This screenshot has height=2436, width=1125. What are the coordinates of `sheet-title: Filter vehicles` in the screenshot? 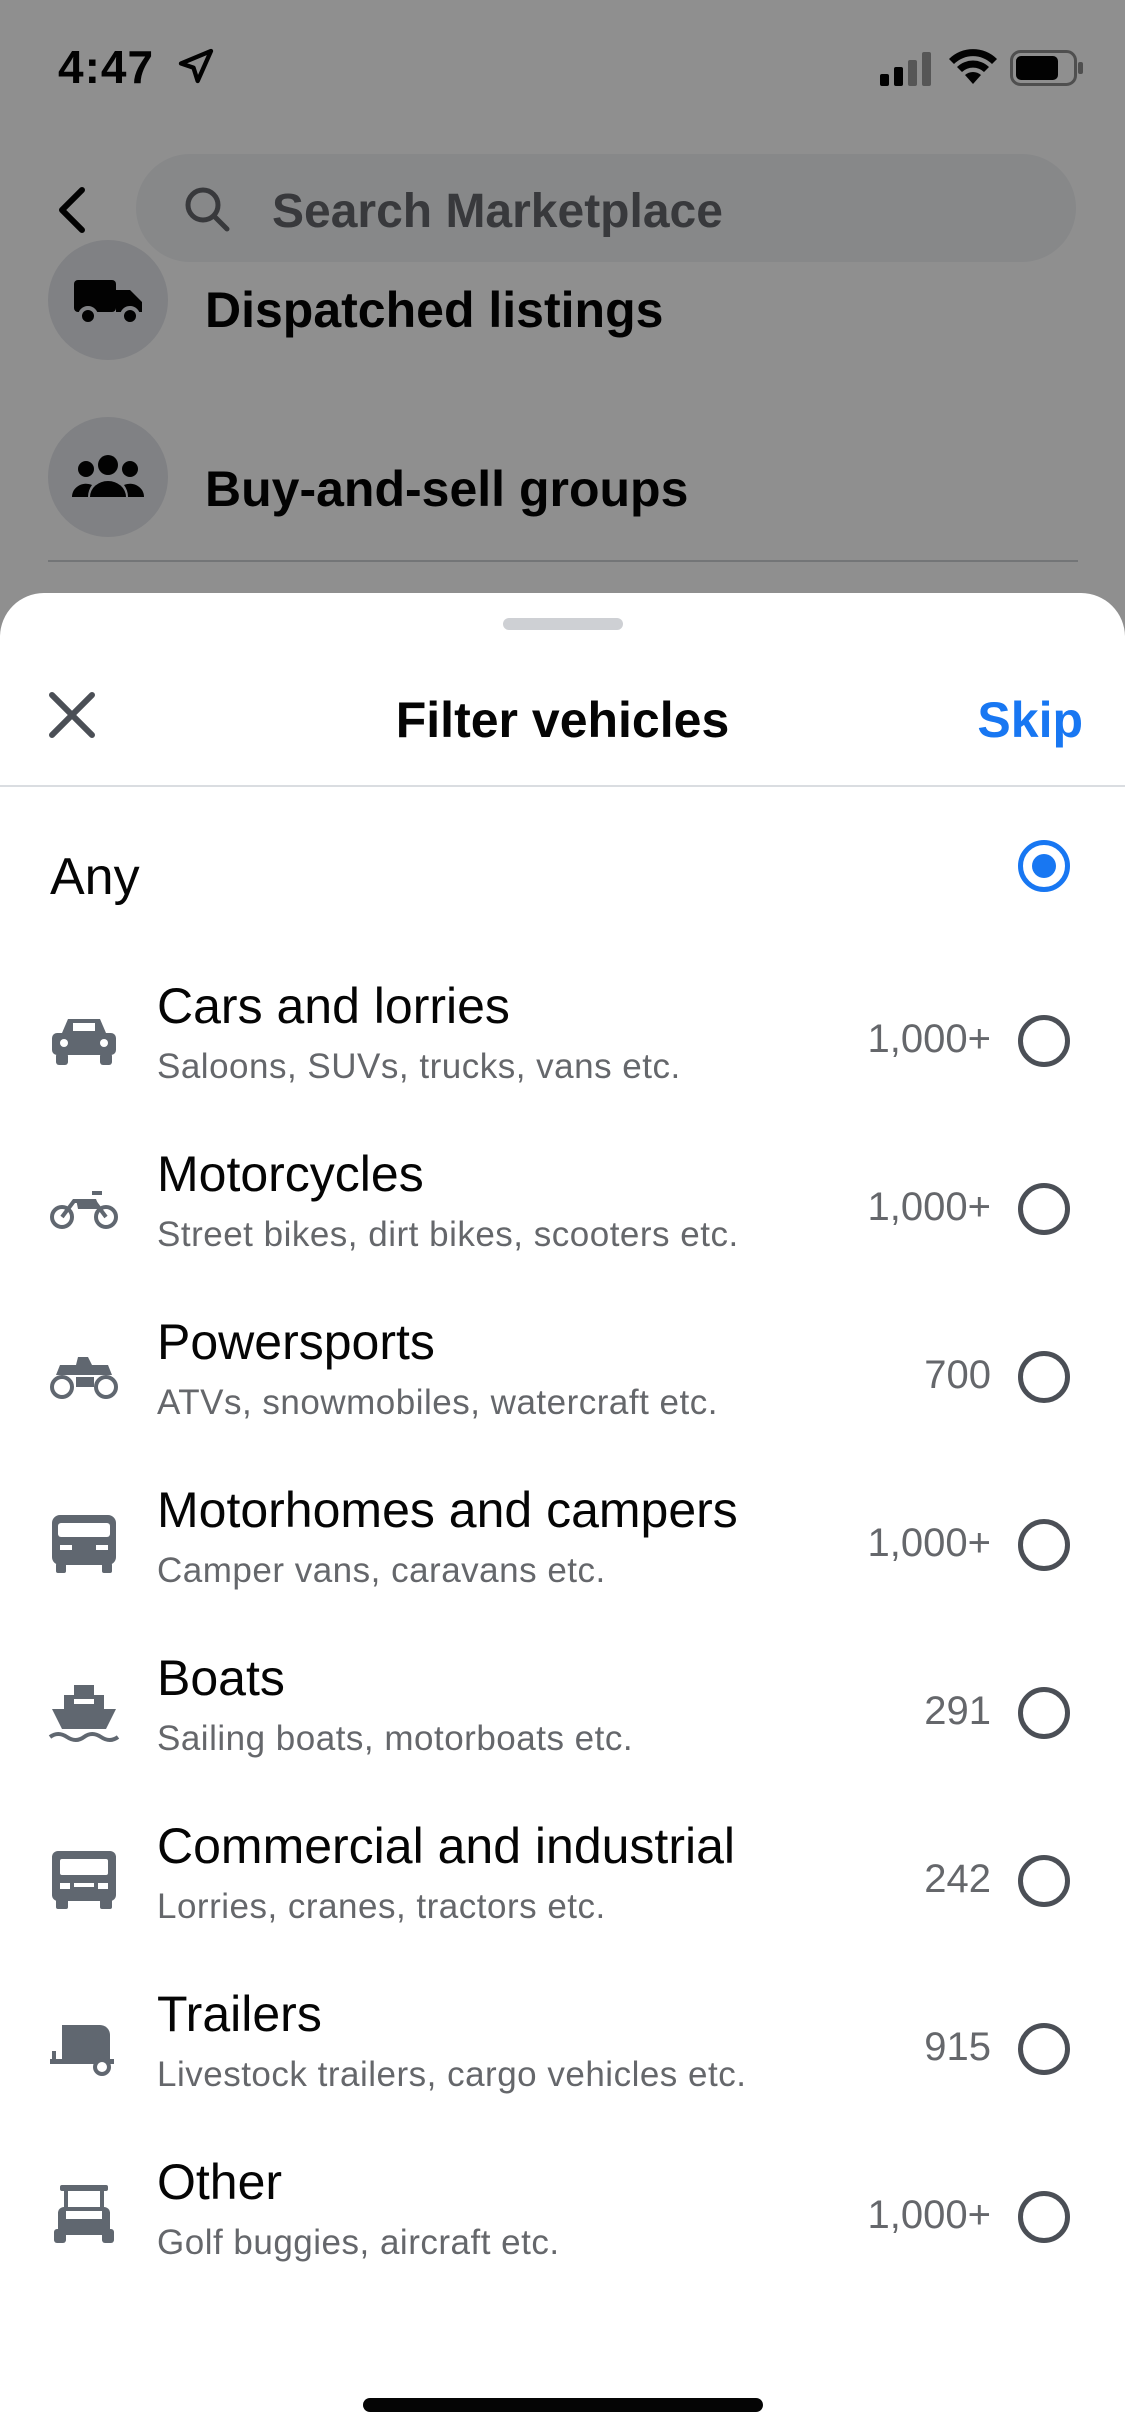 It's located at (562, 720).